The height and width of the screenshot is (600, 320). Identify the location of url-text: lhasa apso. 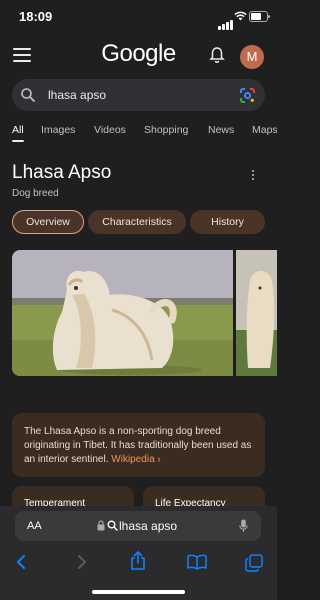
(148, 526).